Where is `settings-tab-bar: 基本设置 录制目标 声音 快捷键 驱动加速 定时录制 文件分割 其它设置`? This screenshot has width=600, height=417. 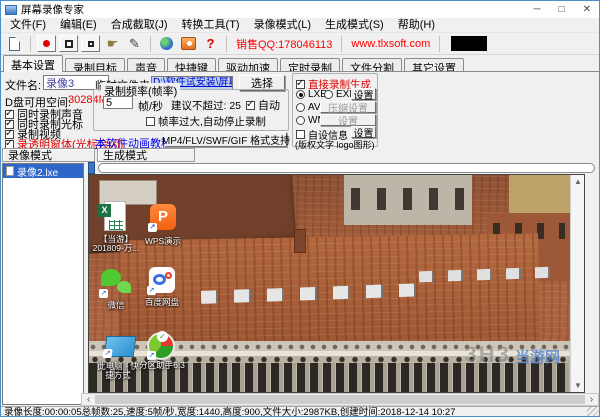 settings-tab-bar: 基本设置 录制目标 声音 快捷键 驱动加速 定时录制 文件分割 其它设置 is located at coordinates (300, 65).